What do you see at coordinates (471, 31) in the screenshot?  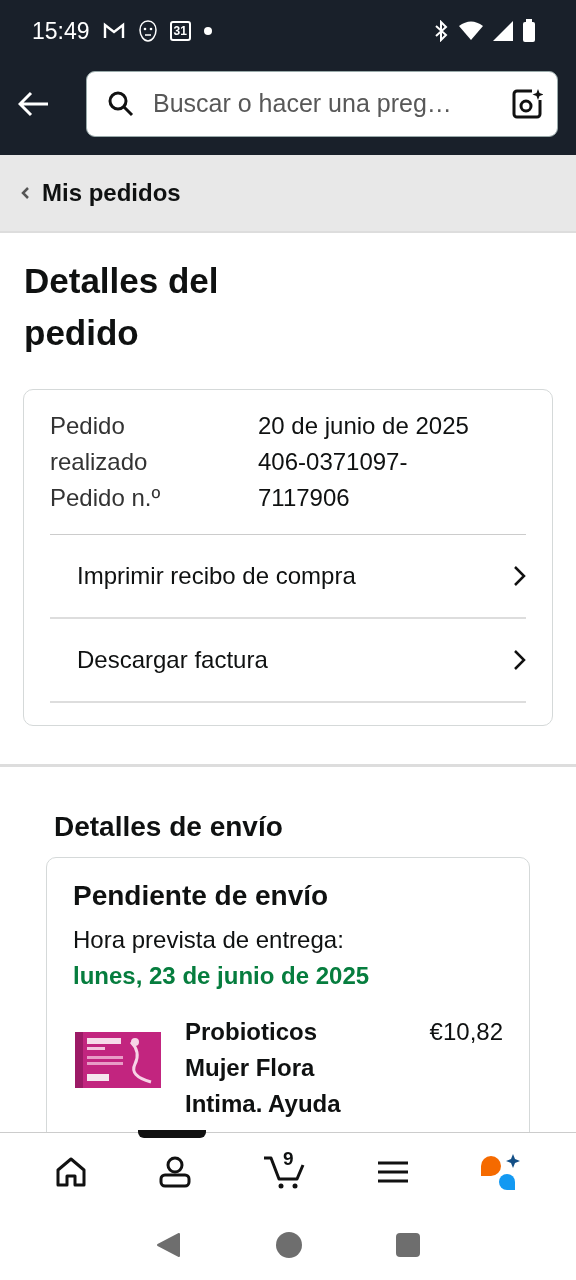 I see `wifi-icon` at bounding box center [471, 31].